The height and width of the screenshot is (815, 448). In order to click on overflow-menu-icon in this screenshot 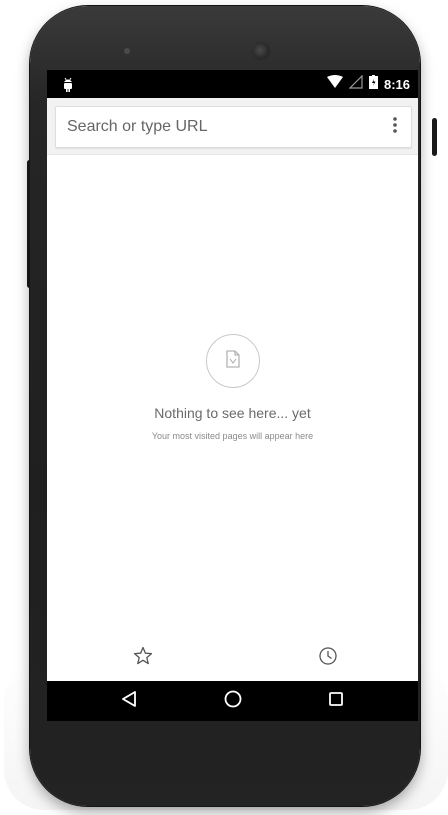, I will do `click(395, 127)`.